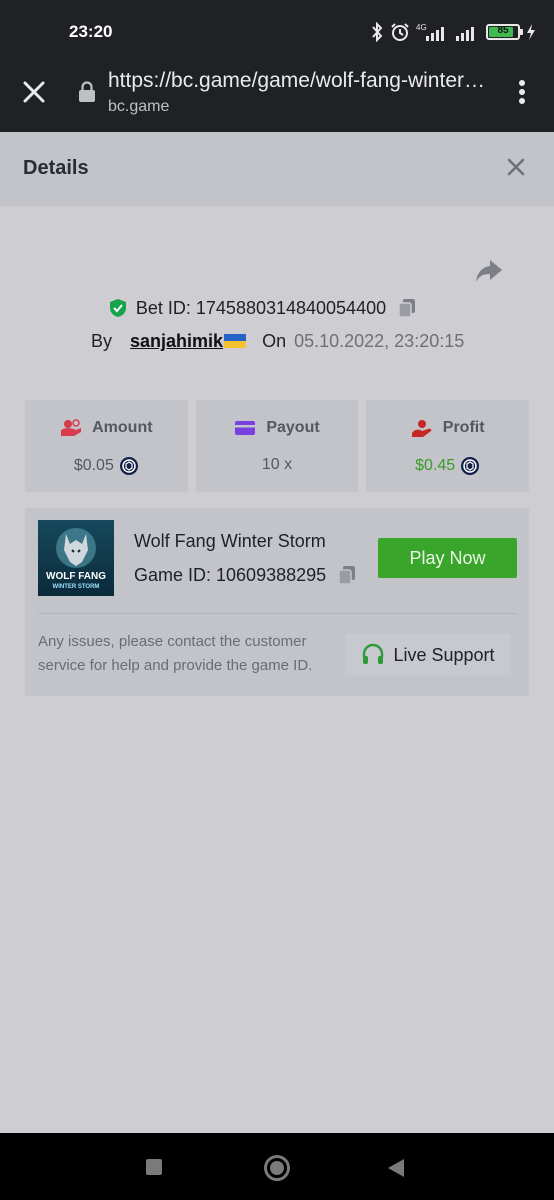  Describe the element at coordinates (448, 446) in the screenshot. I see `profit-card: Profit $0.45` at that location.